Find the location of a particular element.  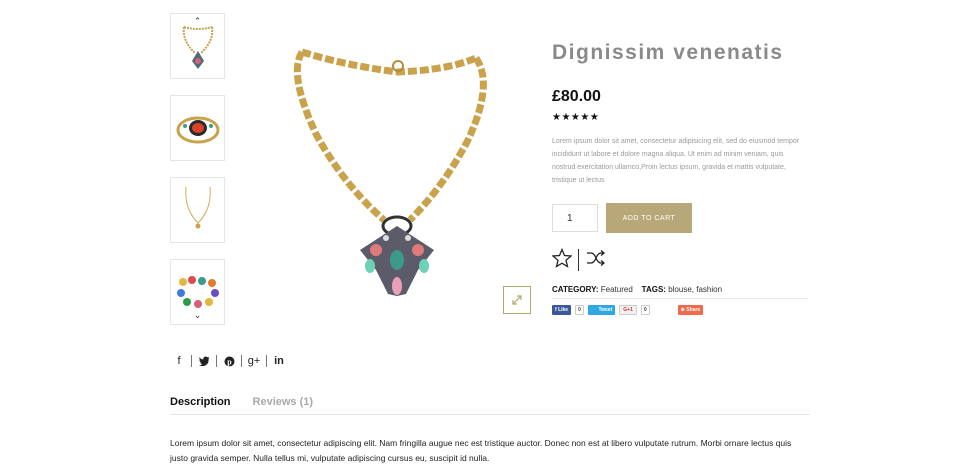

chevron-down-icon: ⌄ is located at coordinates (198, 315).